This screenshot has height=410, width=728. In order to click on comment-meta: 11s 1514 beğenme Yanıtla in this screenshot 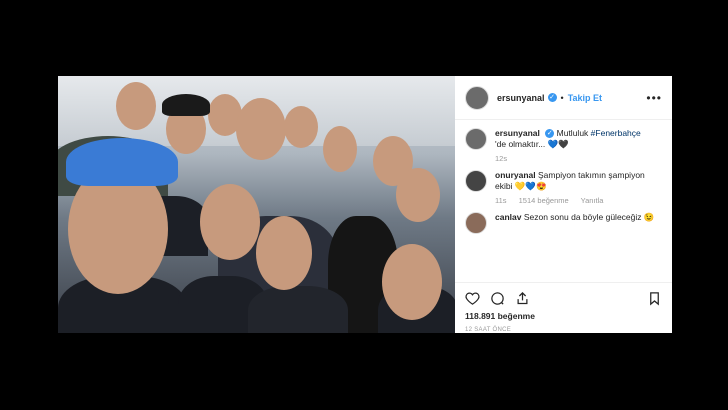, I will do `click(578, 200)`.